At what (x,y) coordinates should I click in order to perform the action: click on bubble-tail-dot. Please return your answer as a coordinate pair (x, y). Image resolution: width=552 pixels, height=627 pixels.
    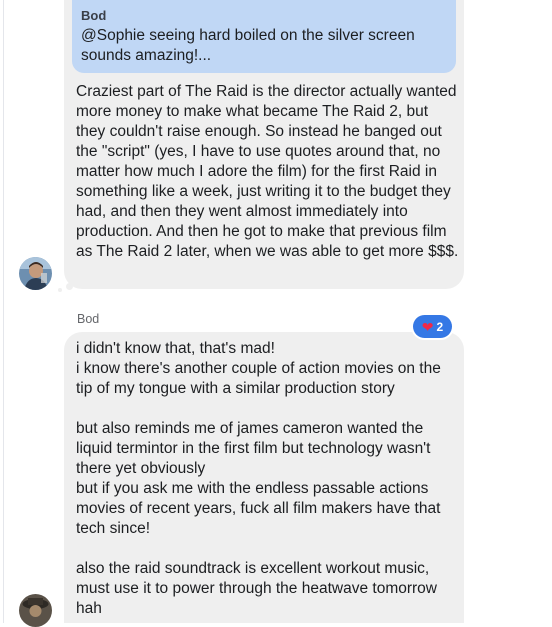
    Looking at the image, I should click on (60, 290).